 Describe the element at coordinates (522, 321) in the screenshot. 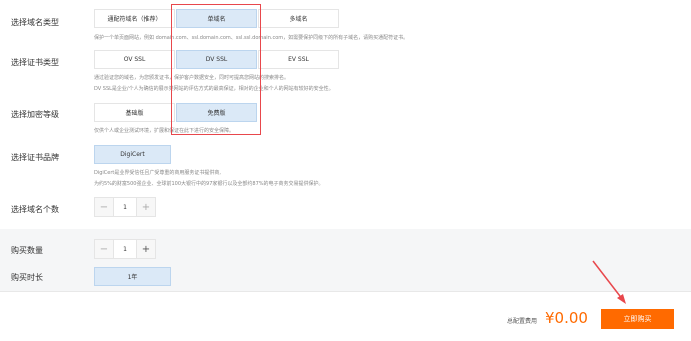

I see `total-cost-label: 总配置费用` at that location.